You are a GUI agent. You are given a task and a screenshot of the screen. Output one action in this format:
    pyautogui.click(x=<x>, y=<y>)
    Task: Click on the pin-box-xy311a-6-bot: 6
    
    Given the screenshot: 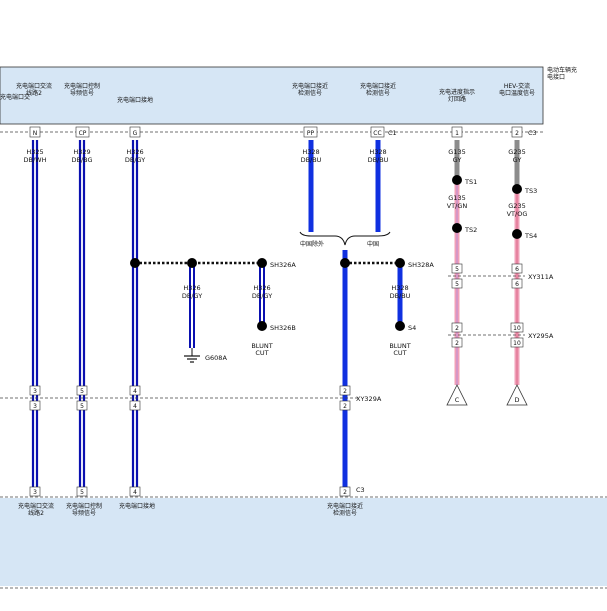 What is the action you would take?
    pyautogui.click(x=517, y=283)
    